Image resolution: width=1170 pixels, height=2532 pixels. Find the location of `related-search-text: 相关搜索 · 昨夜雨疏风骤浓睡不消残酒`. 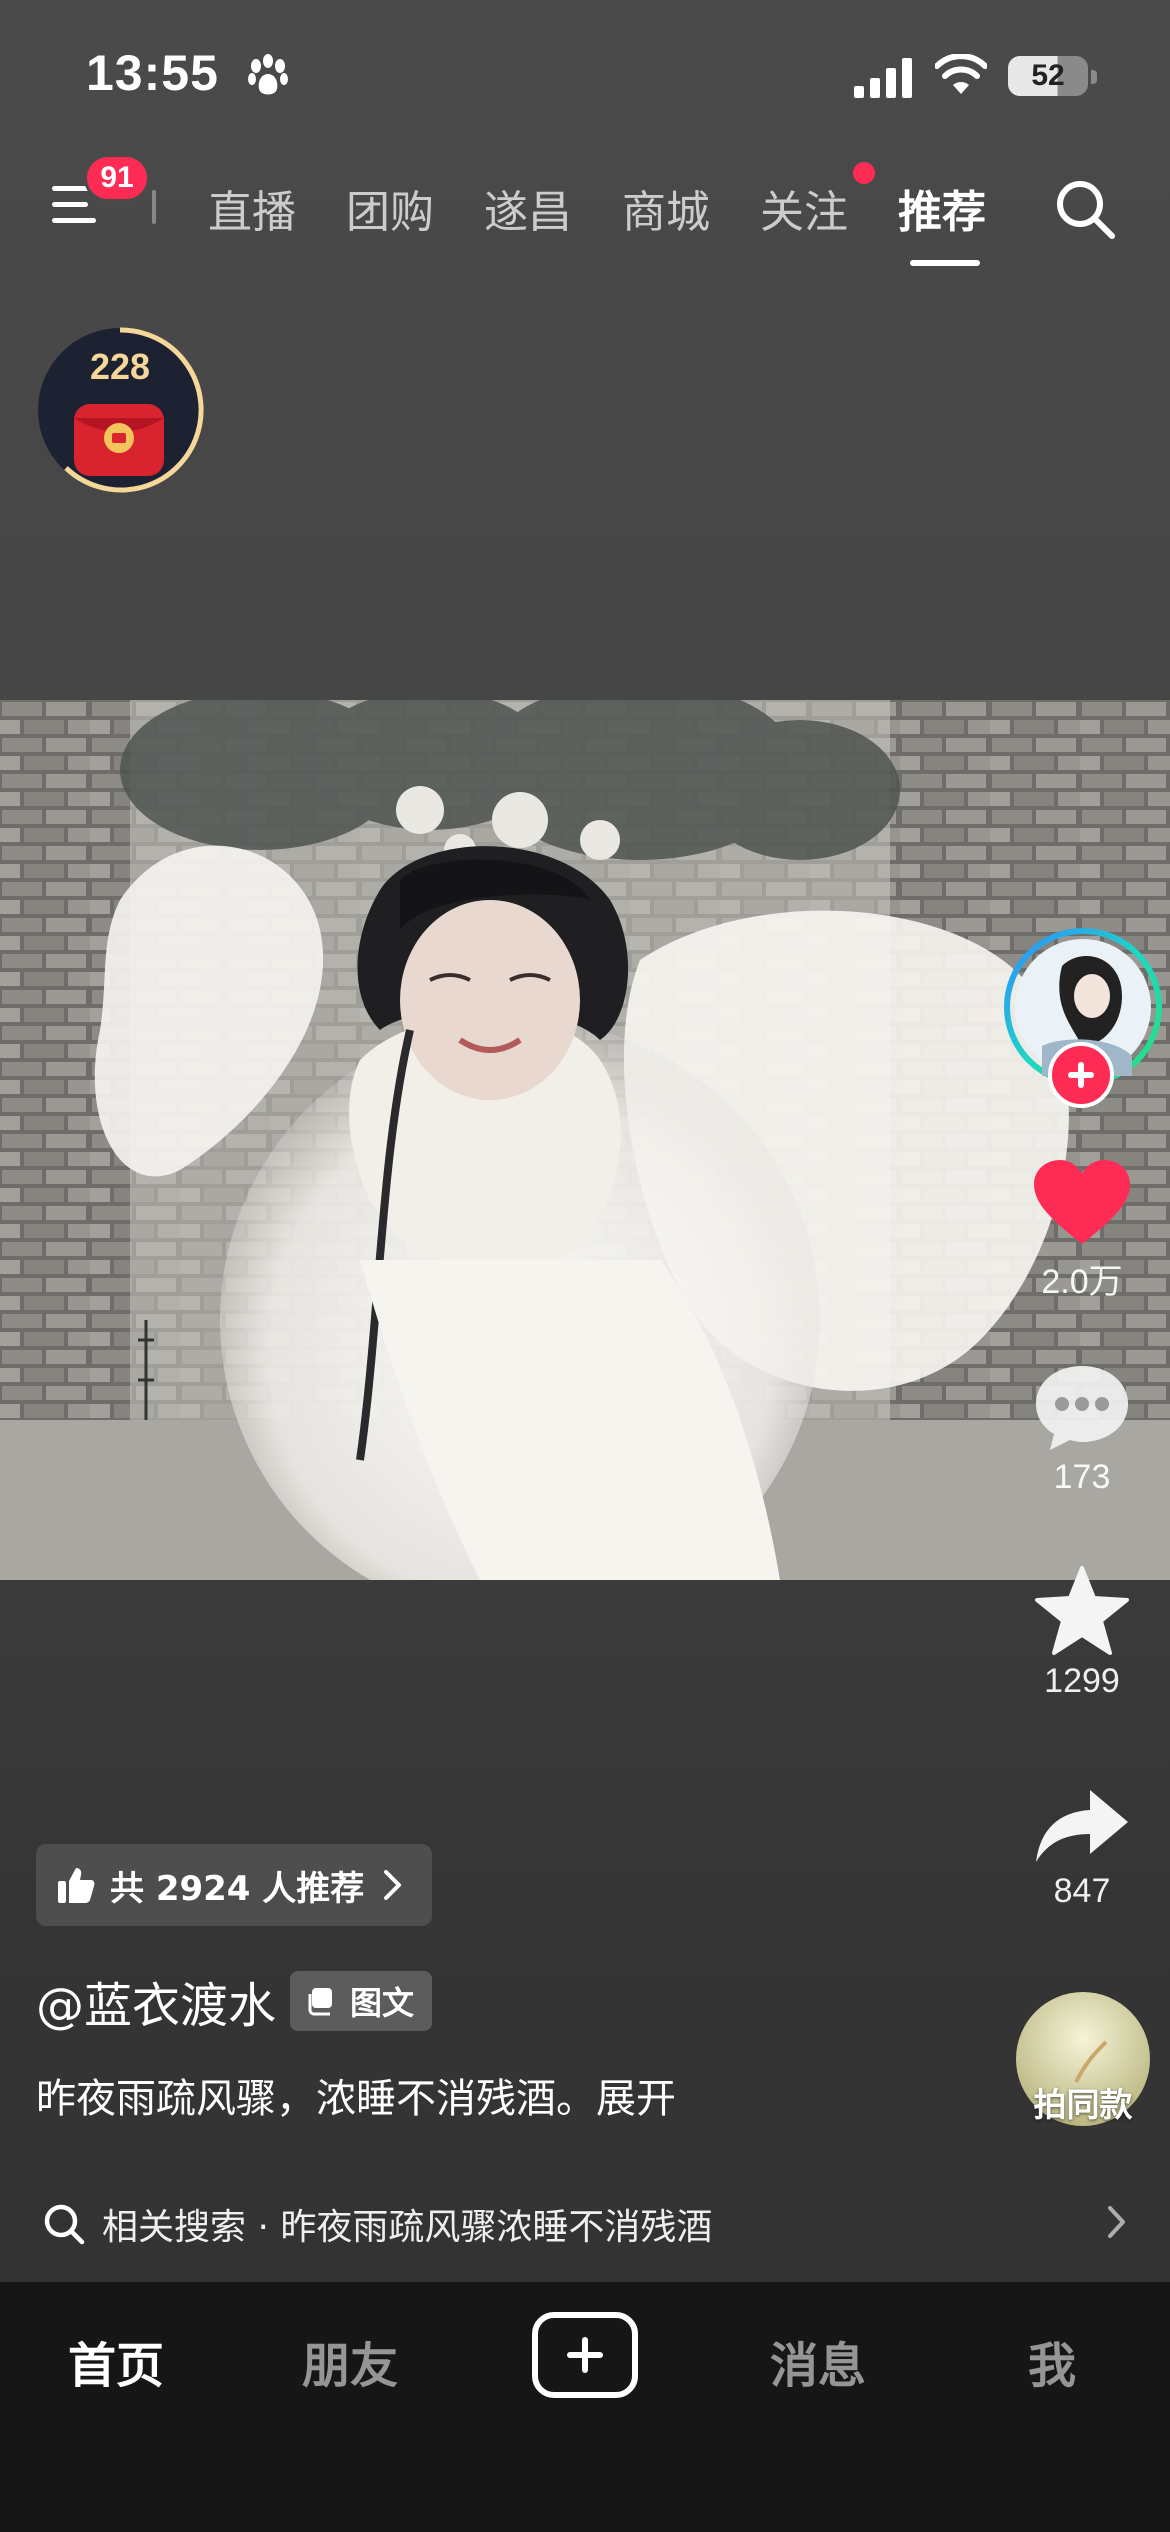

related-search-text: 相关搜索 · 昨夜雨疏风骤浓睡不消残酒 is located at coordinates (407, 2227).